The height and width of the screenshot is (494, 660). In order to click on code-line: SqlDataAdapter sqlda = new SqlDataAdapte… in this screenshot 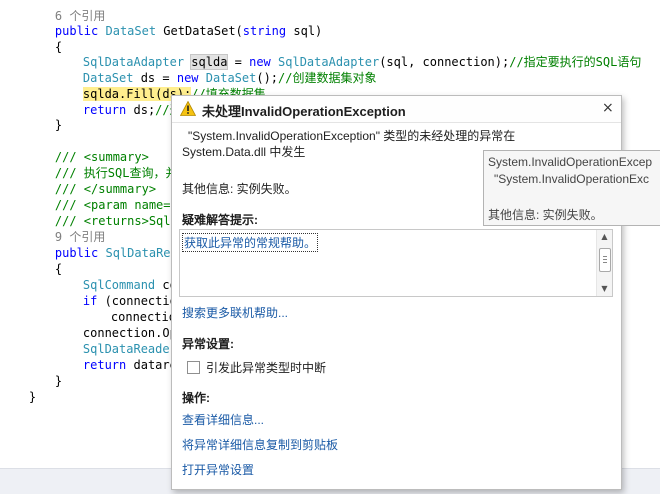, I will do `click(347, 54)`.